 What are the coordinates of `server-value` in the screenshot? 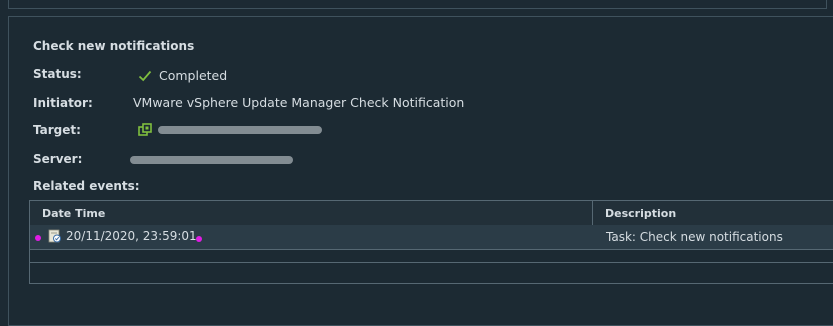 It's located at (211, 159).